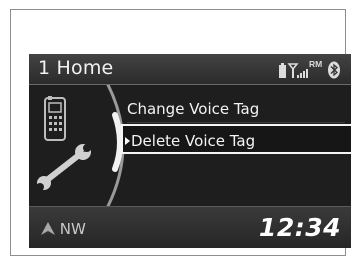  I want to click on menu-divider, so click(236, 122).